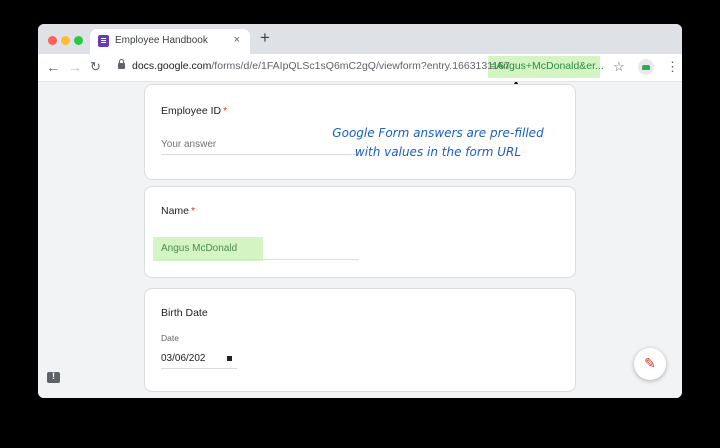 The width and height of the screenshot is (720, 448). What do you see at coordinates (199, 361) in the screenshot?
I see `birth-date-input: 03/06/202` at bounding box center [199, 361].